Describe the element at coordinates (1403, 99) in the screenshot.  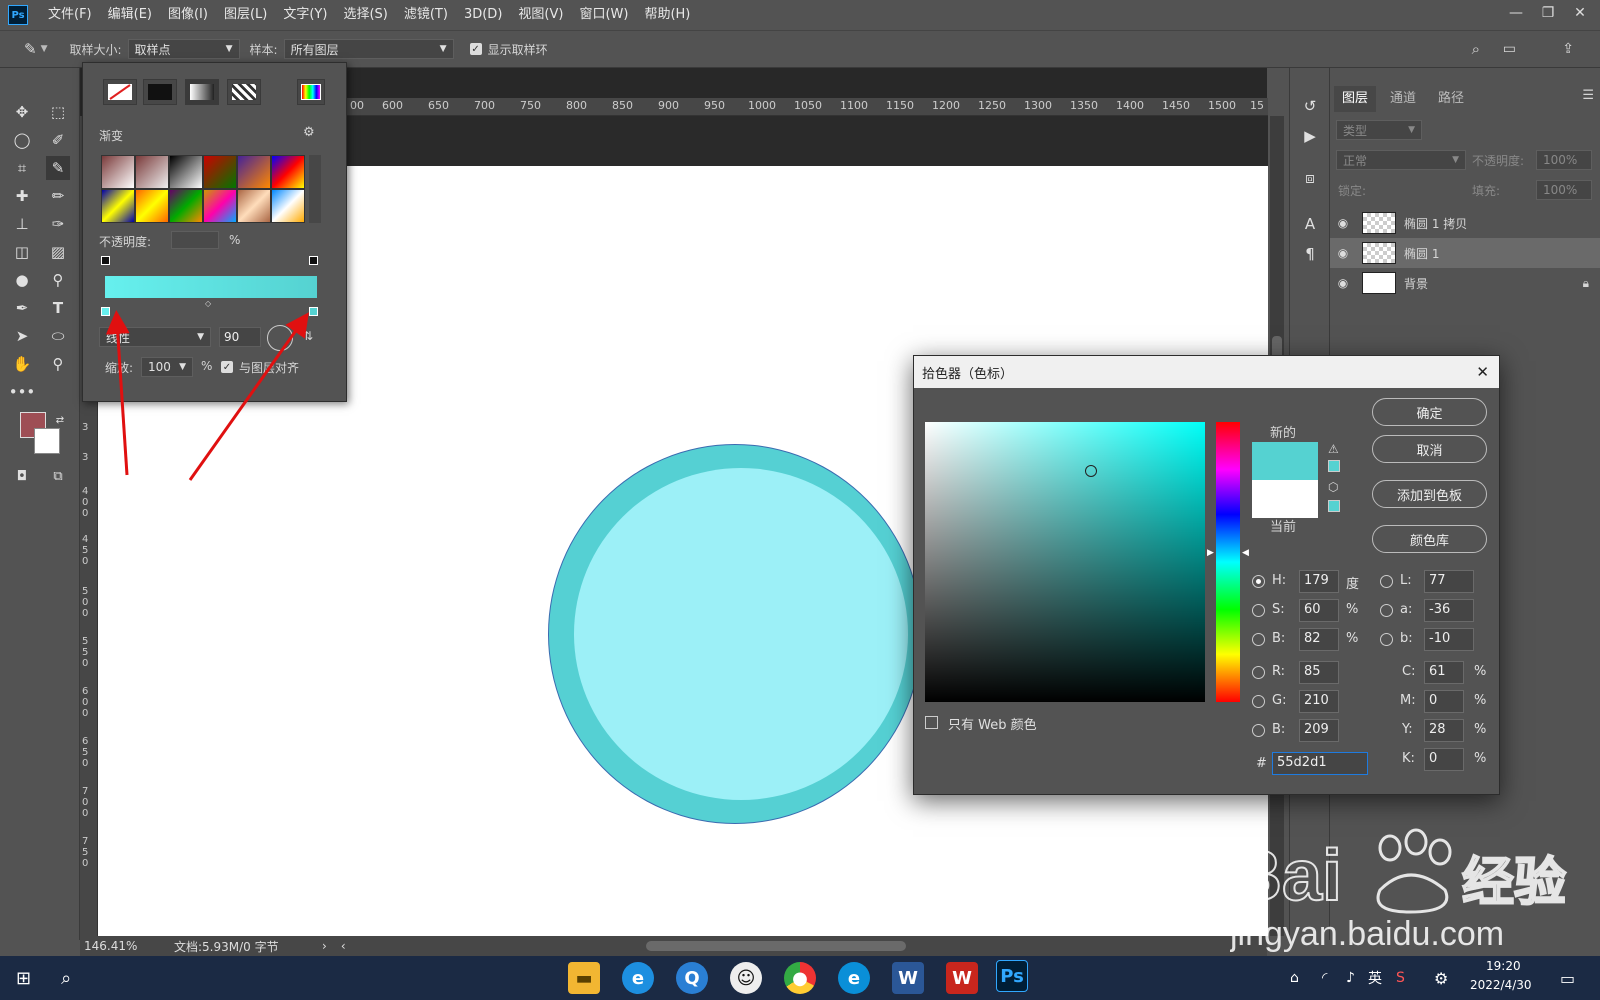
I see `tab-channels: 通道` at that location.